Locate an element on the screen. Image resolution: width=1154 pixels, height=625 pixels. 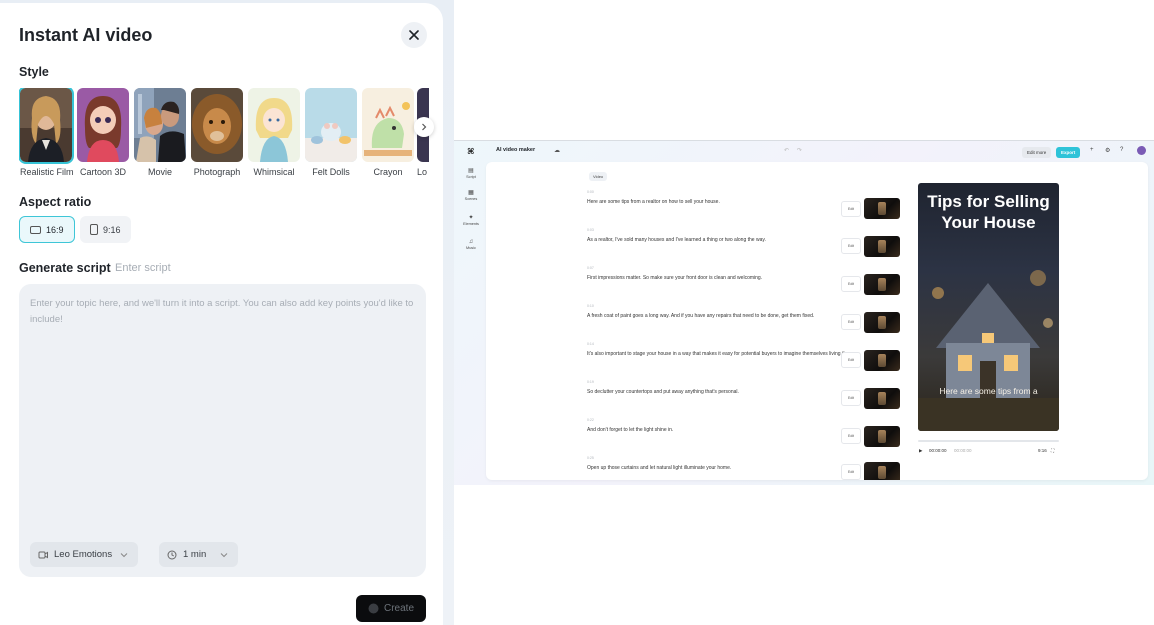
total-time: 00:00:00 is located at coordinates (963, 450).